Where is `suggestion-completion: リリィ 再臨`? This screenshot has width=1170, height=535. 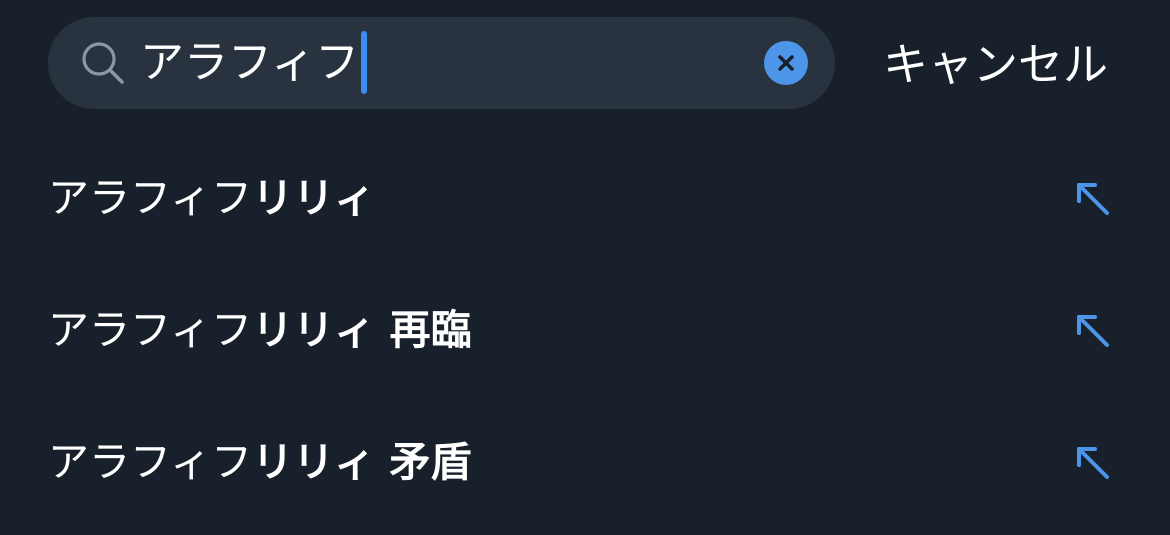 suggestion-completion: リリィ 再臨 is located at coordinates (362, 330).